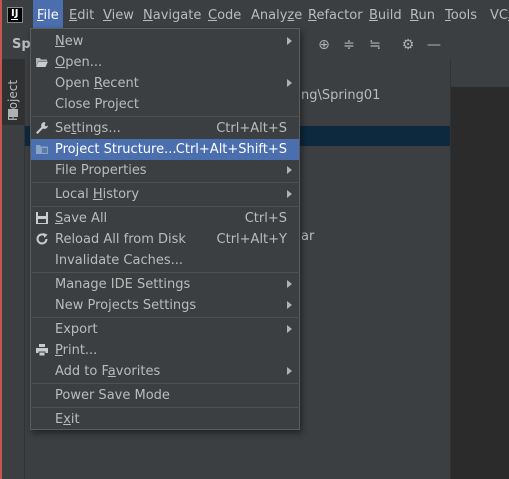 This screenshot has height=479, width=509. I want to click on menu-edit: Edit, so click(81, 15).